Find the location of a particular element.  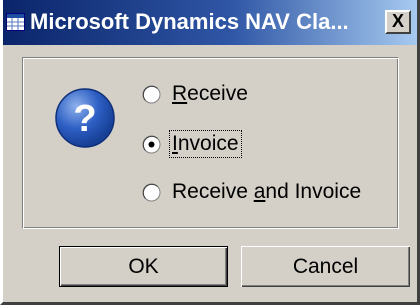

radio-button-selected is located at coordinates (151, 144).